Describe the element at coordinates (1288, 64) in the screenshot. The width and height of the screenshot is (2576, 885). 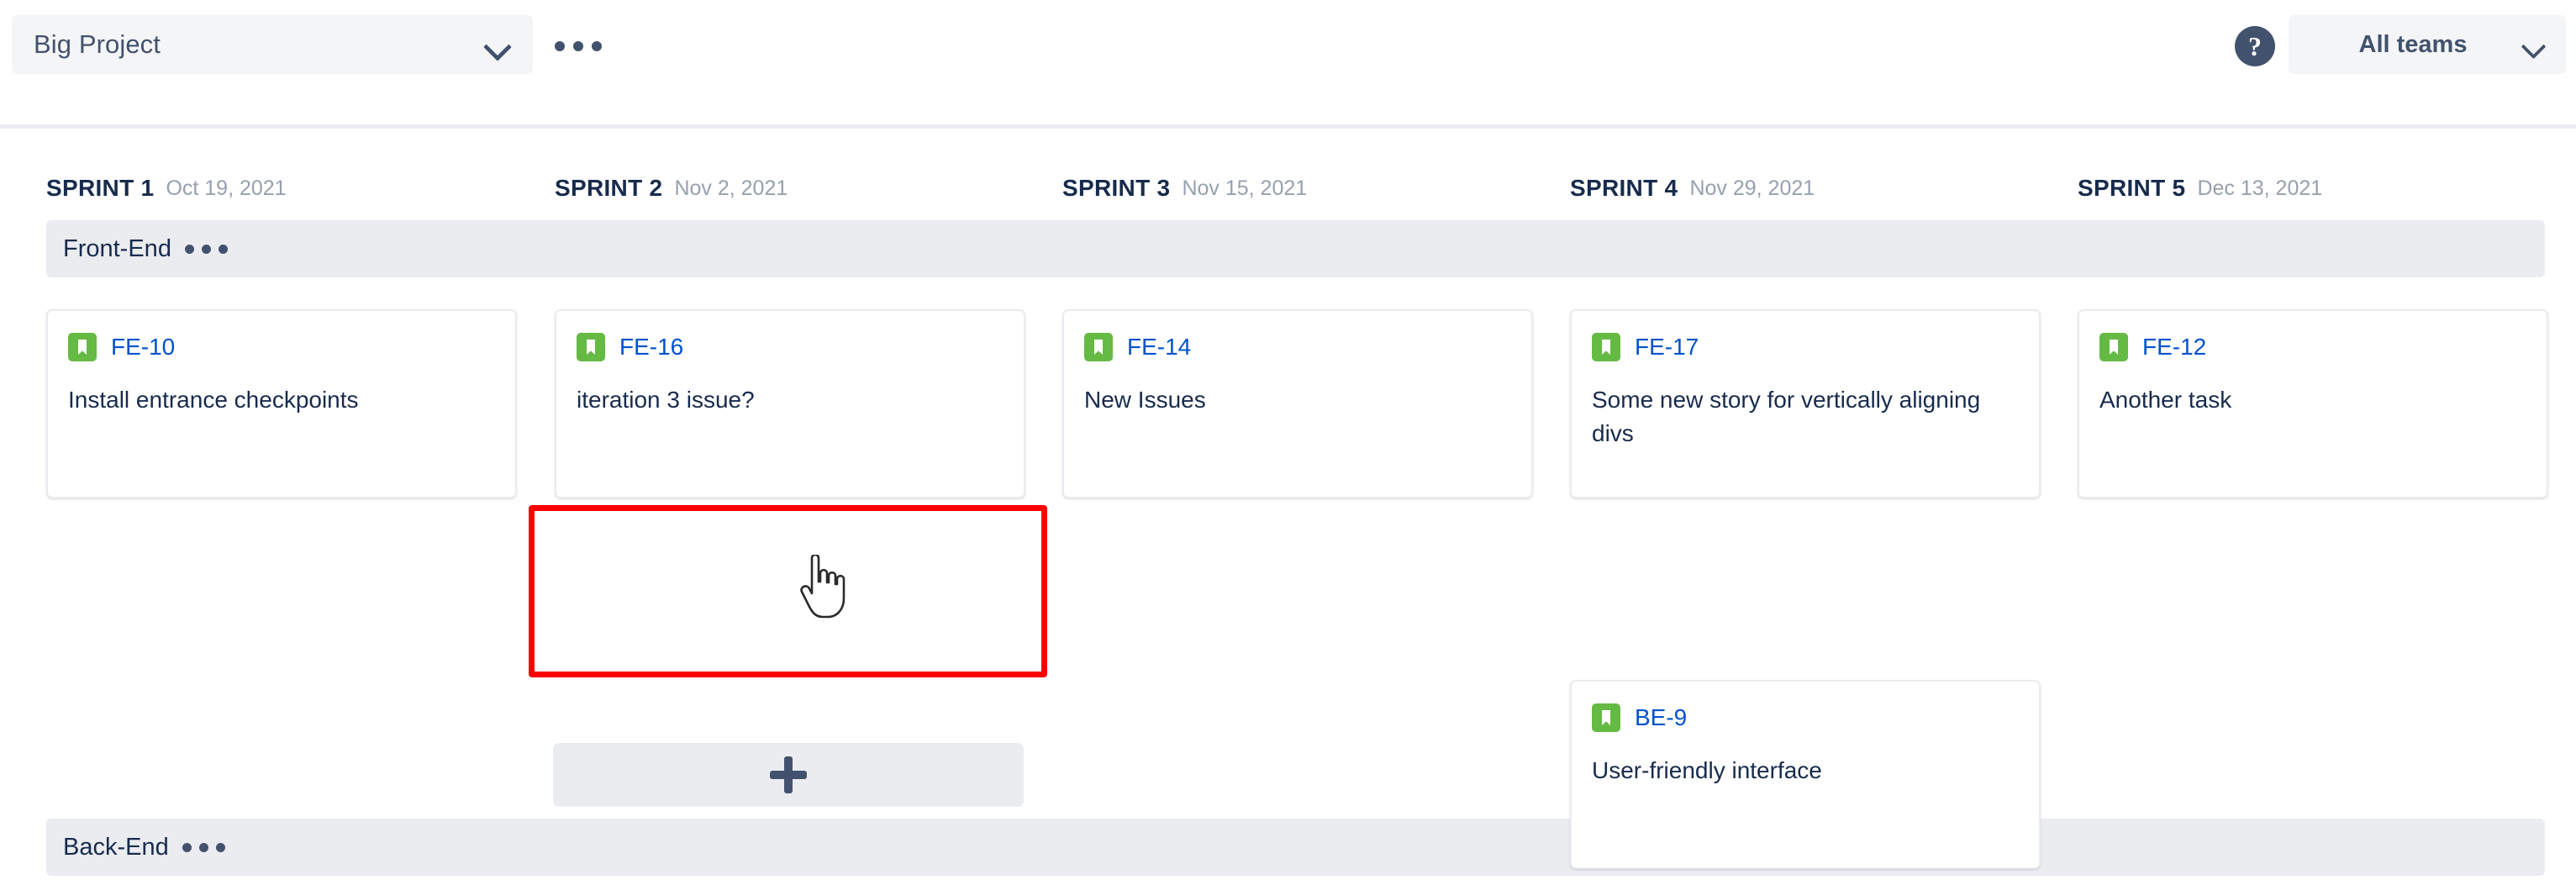
I see `top-bar: Big Project ? All teams` at that location.